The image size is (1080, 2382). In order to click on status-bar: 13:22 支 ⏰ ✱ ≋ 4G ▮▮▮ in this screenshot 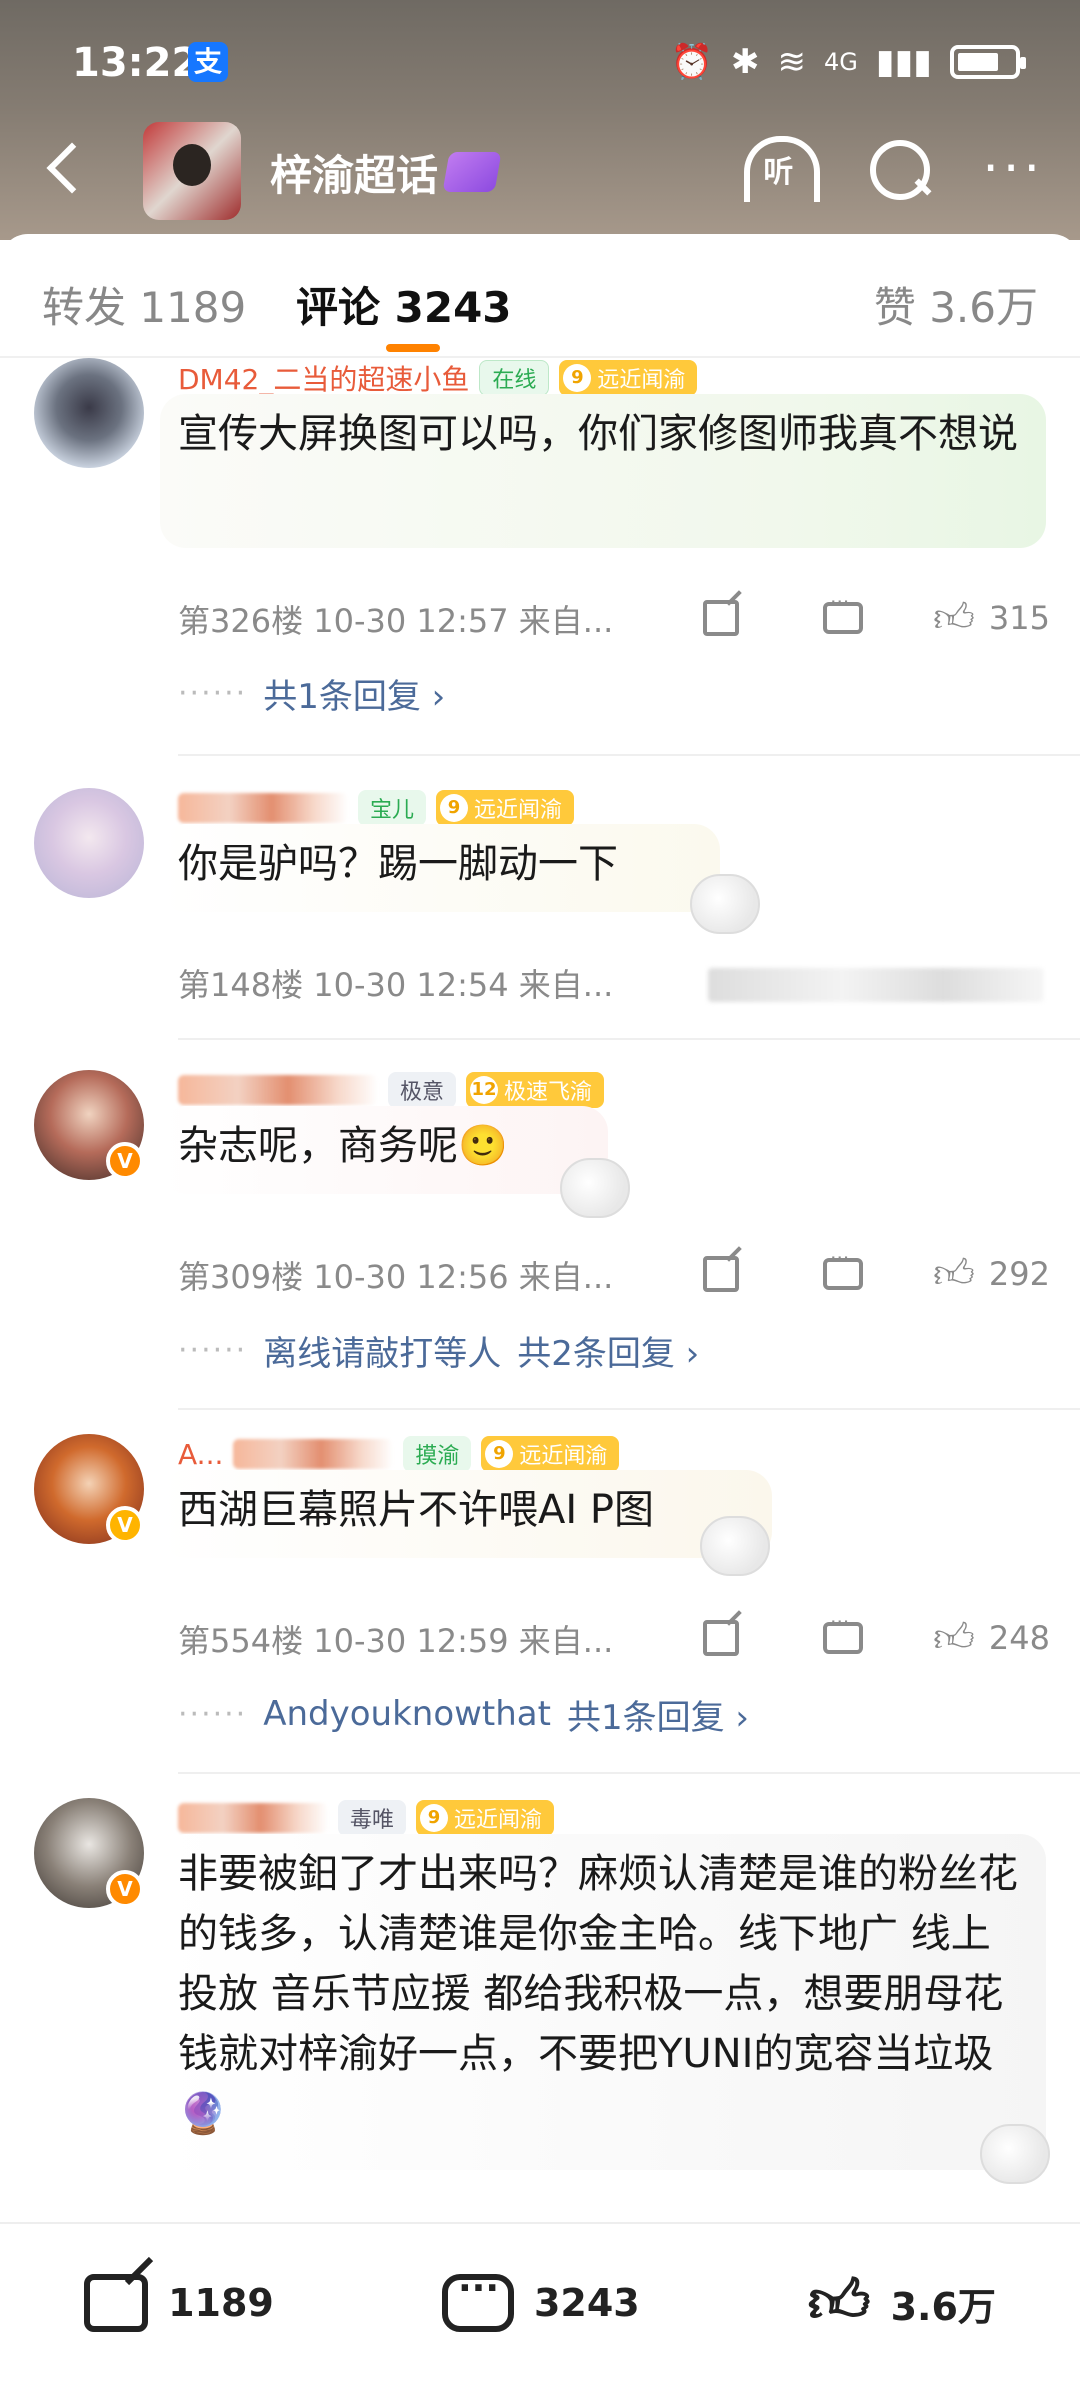, I will do `click(540, 63)`.